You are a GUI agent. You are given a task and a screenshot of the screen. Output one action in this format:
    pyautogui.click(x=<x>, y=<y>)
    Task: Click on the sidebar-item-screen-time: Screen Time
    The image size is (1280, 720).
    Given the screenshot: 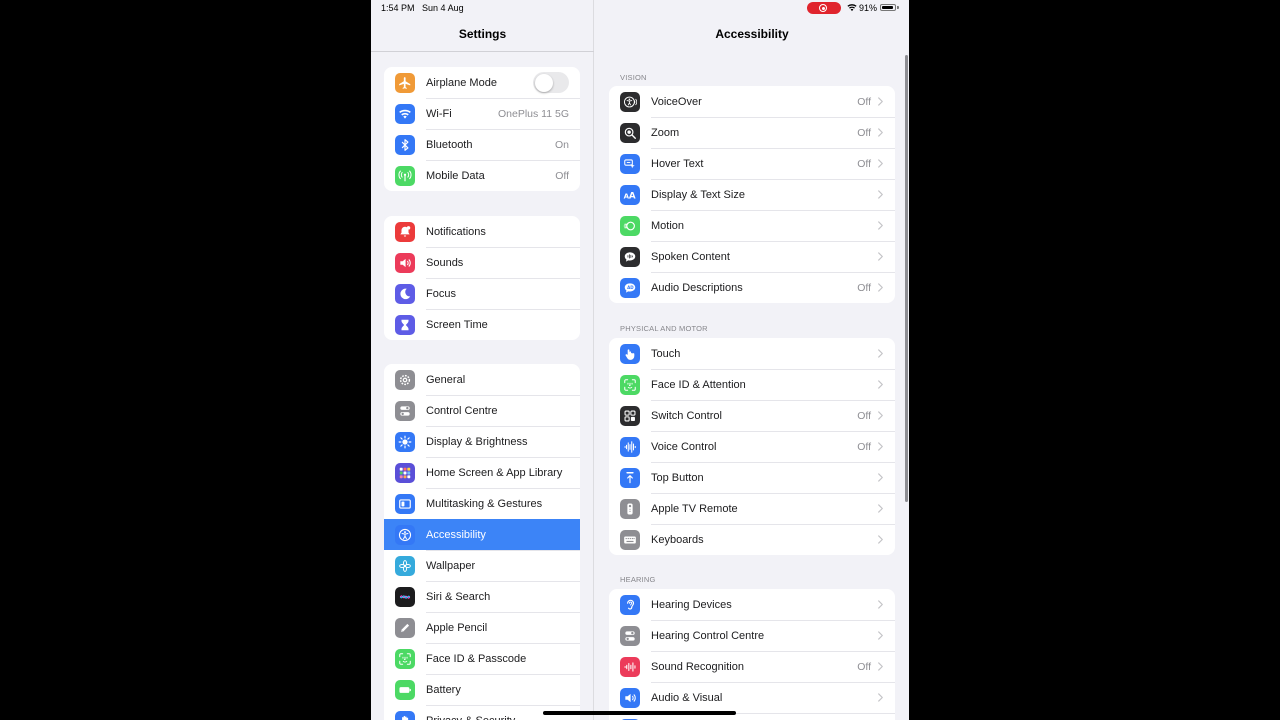 What is the action you would take?
    pyautogui.click(x=482, y=324)
    